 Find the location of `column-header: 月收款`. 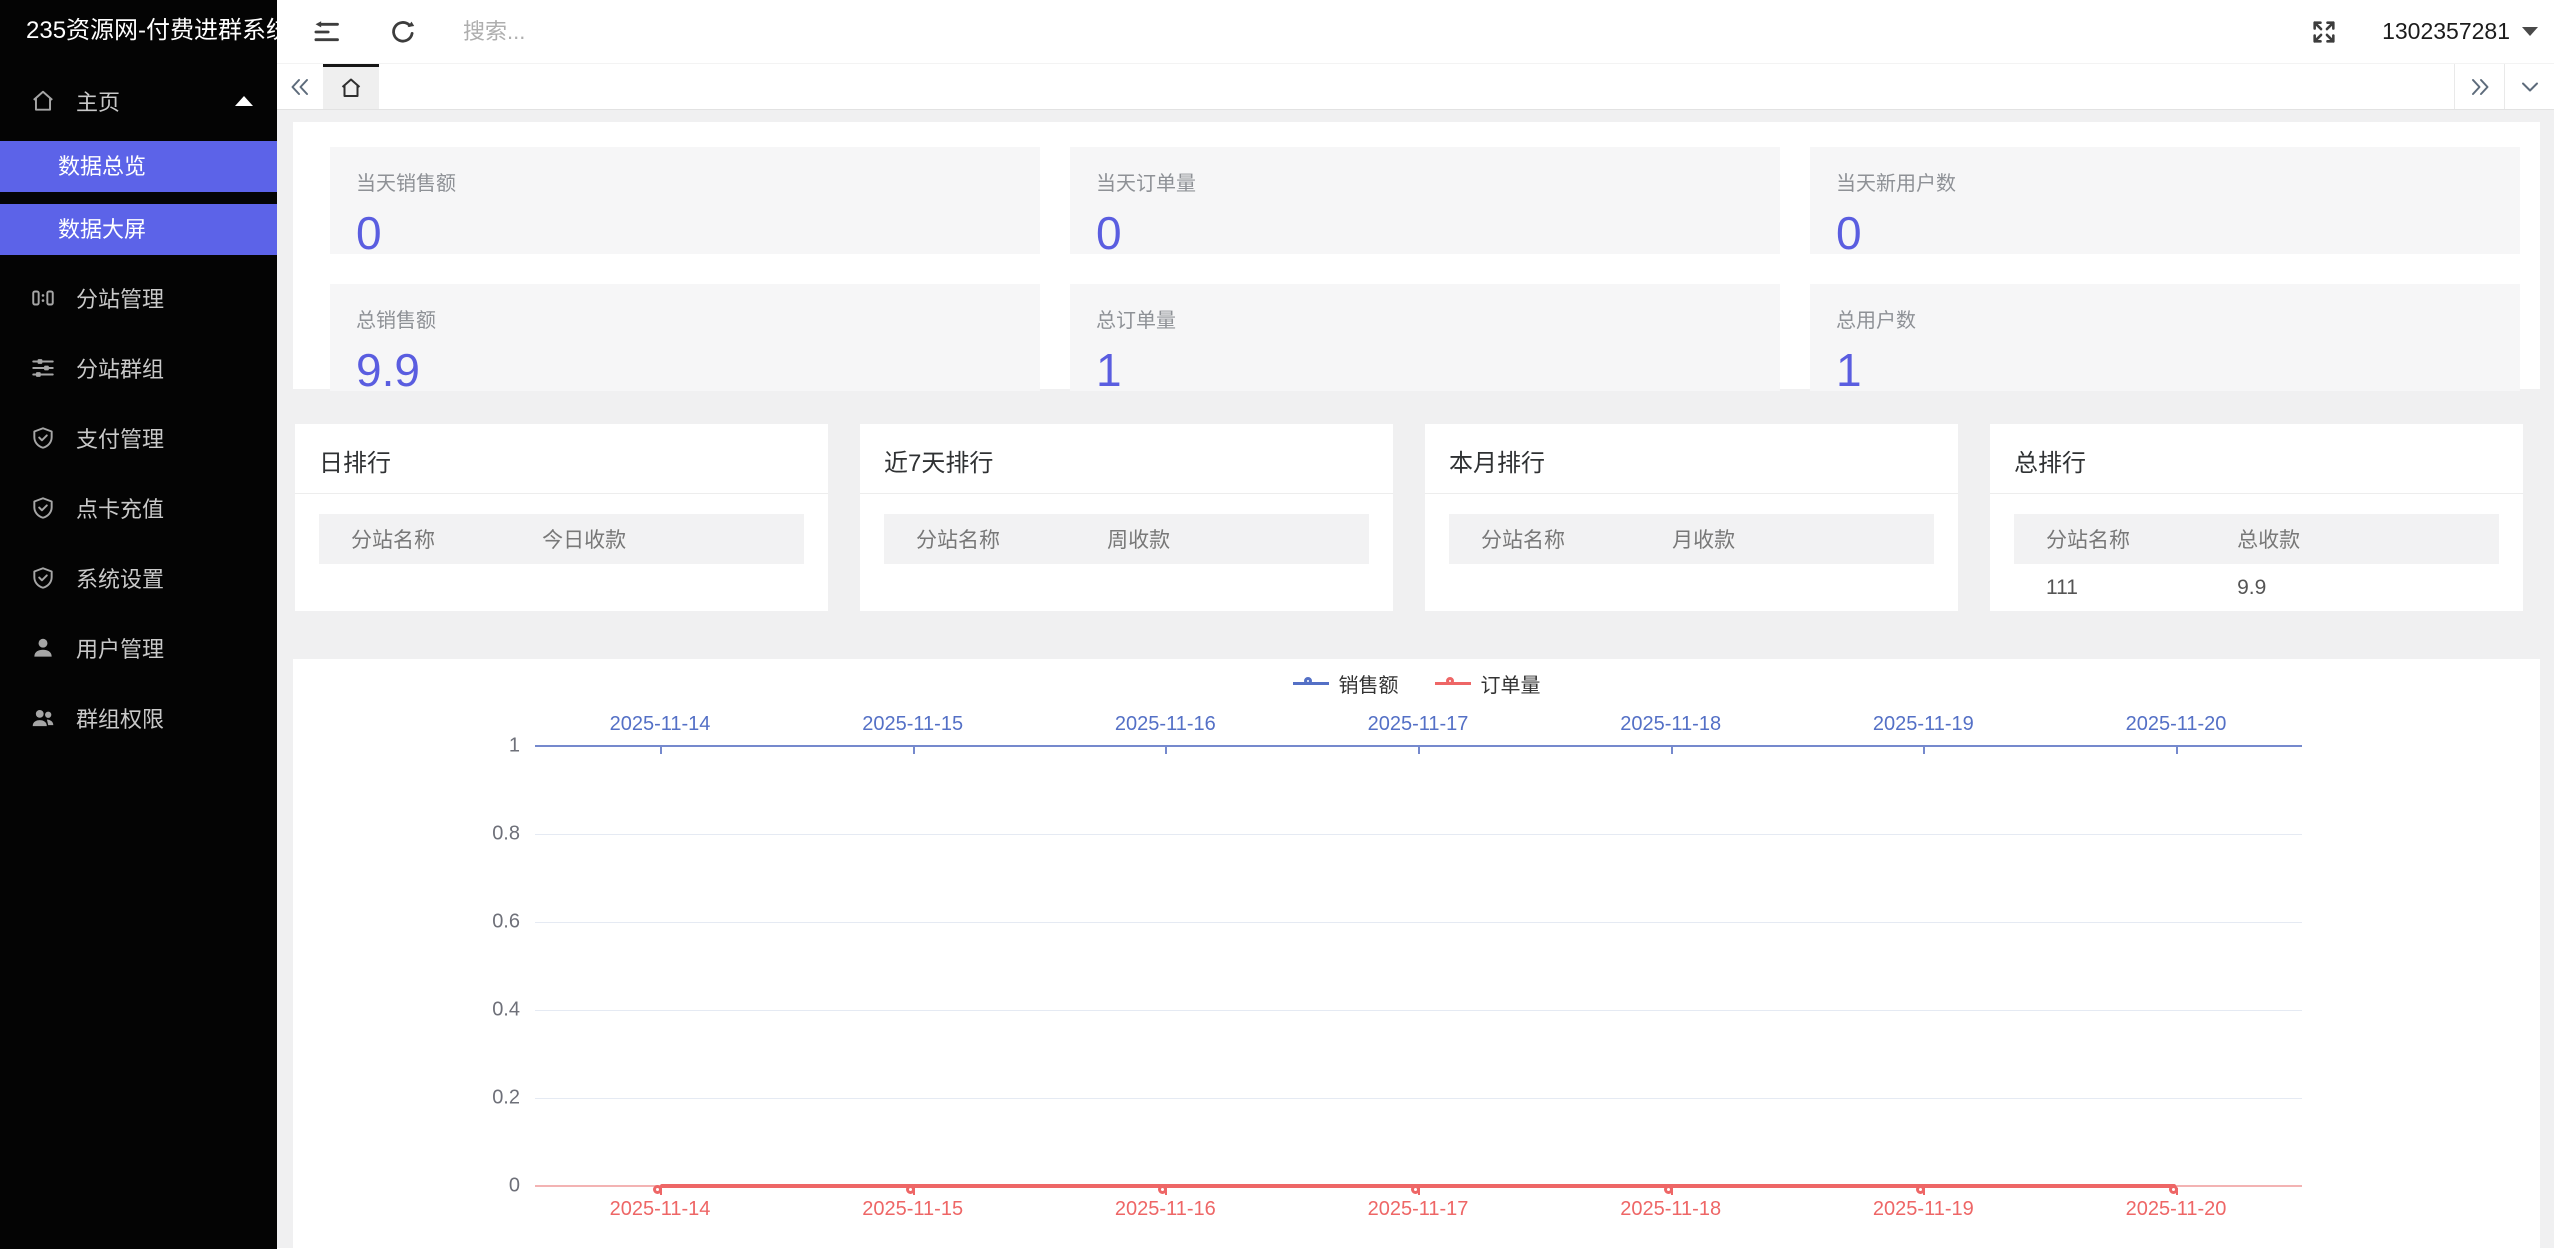

column-header: 月收款 is located at coordinates (1704, 540).